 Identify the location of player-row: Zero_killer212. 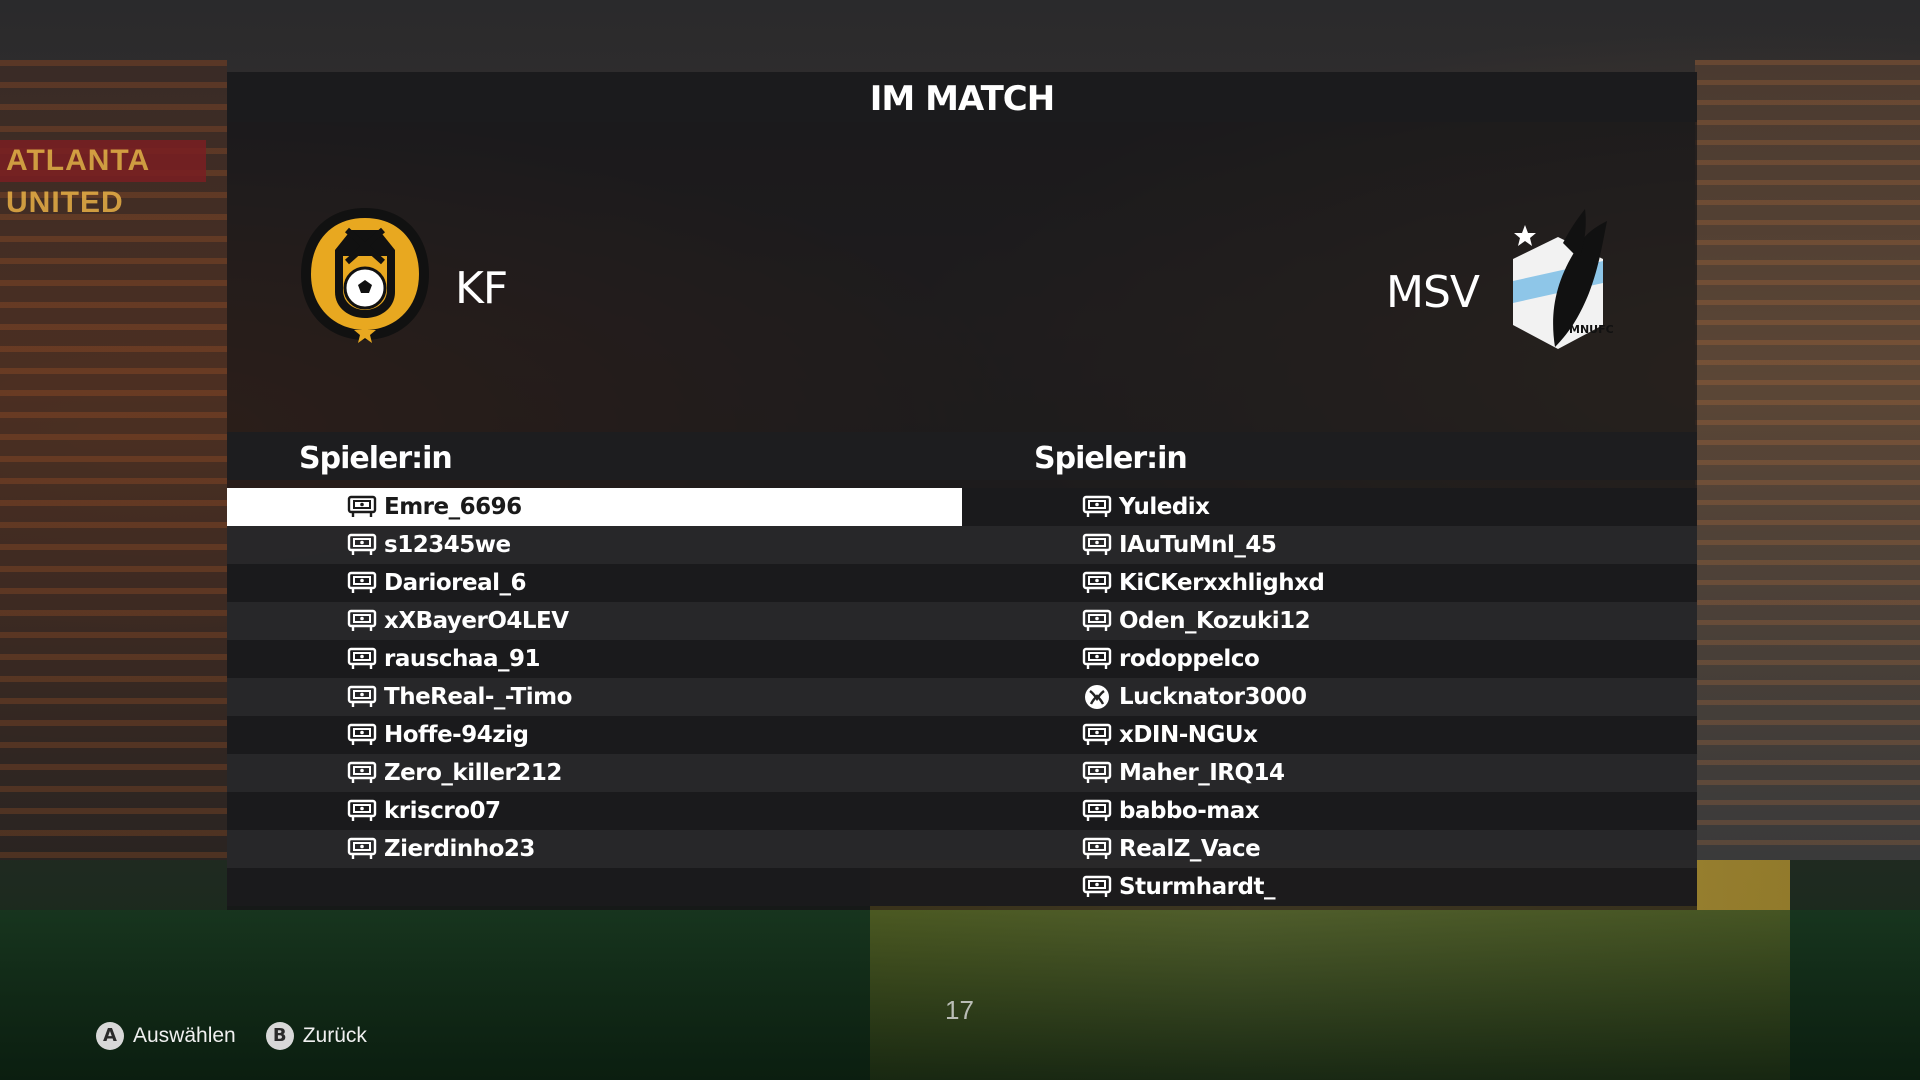
(594, 773).